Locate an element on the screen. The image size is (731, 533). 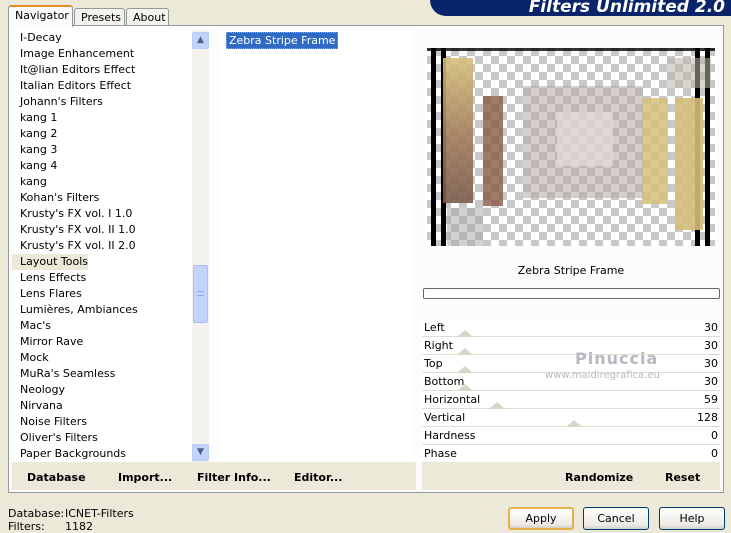
category-item: Johann's Filters is located at coordinates (102, 102).